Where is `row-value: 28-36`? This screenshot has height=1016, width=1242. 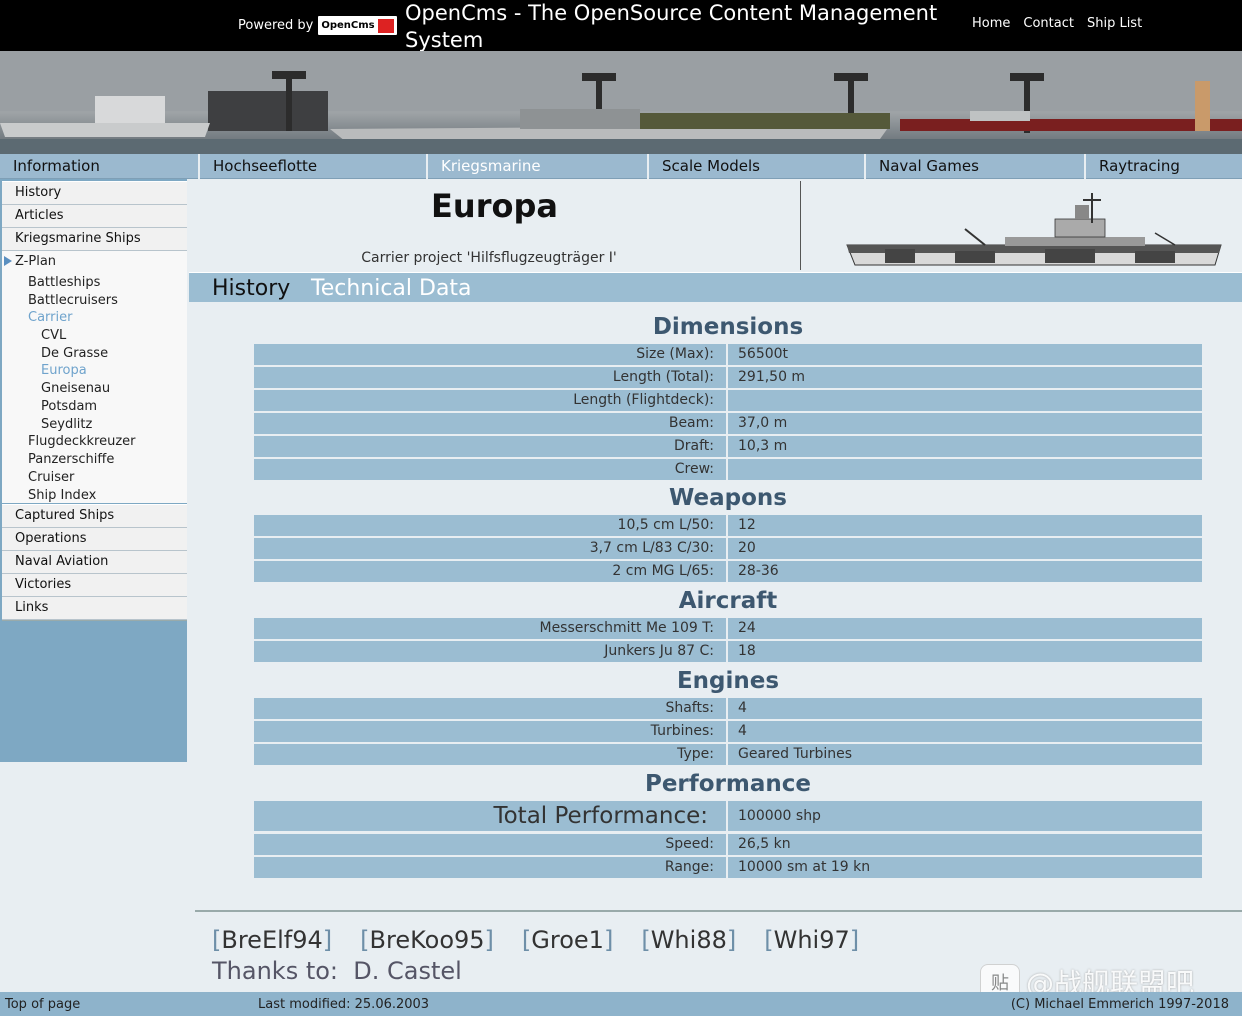
row-value: 28-36 is located at coordinates (758, 571).